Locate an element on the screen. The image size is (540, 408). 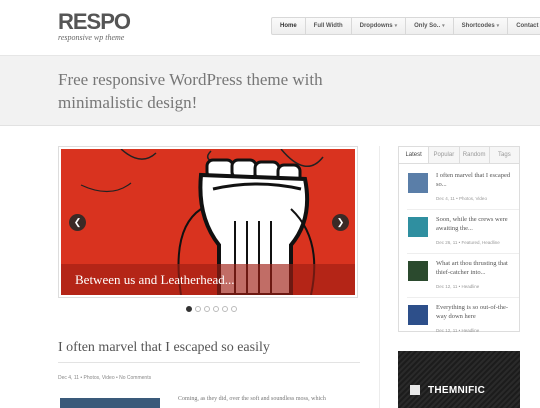
nav-item-label: Shortcodes is located at coordinates (478, 26).